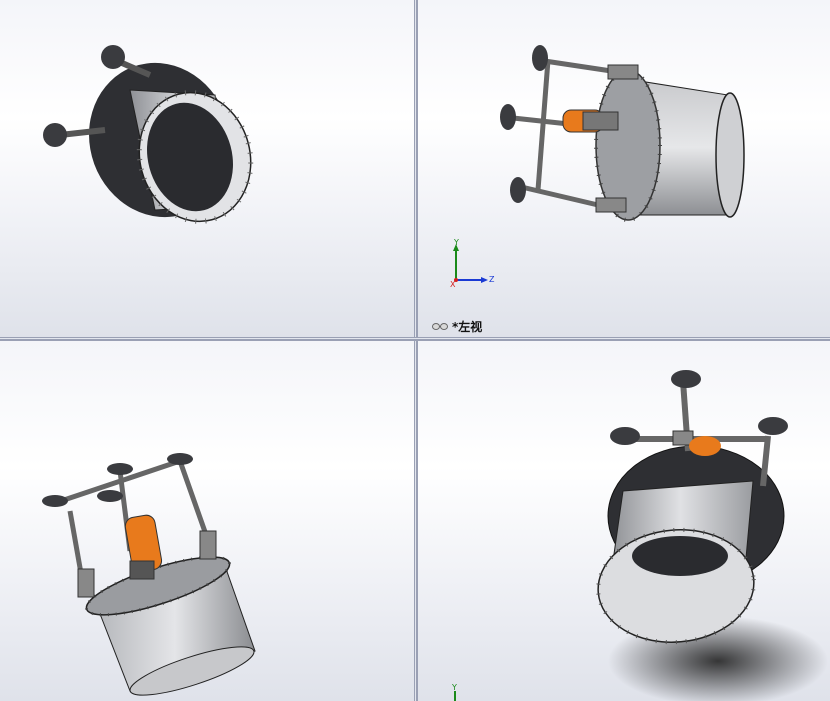 Image resolution: width=830 pixels, height=701 pixels. I want to click on glasses-icon, so click(440, 326).